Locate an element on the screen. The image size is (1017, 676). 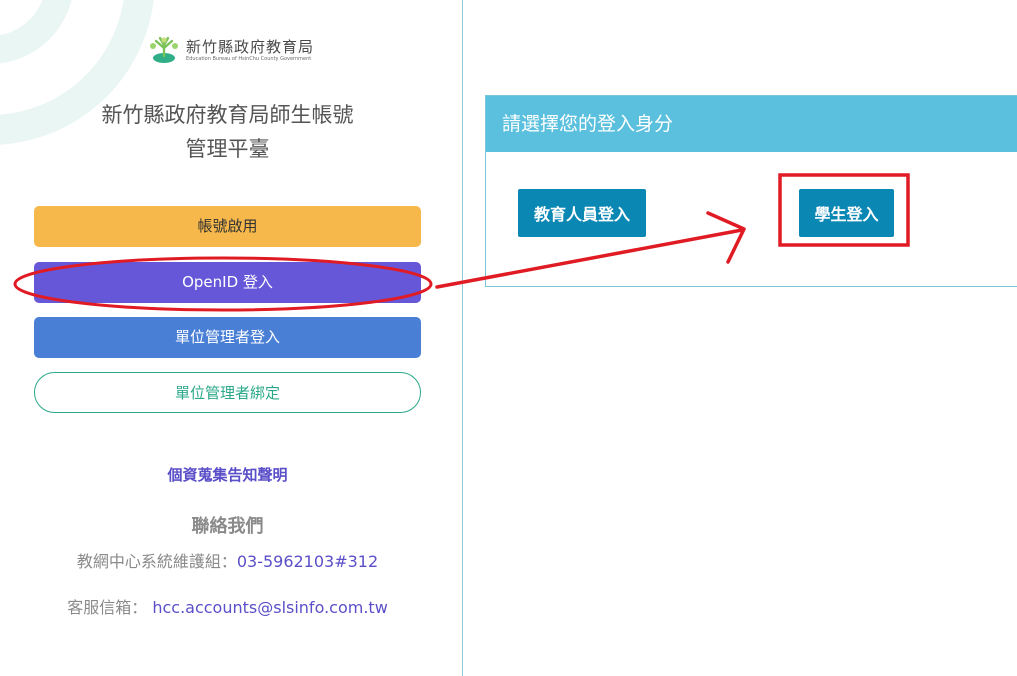
contact-email-line: 客服信箱： hcc.accounts@slsinfo.com.tw is located at coordinates (227, 606).